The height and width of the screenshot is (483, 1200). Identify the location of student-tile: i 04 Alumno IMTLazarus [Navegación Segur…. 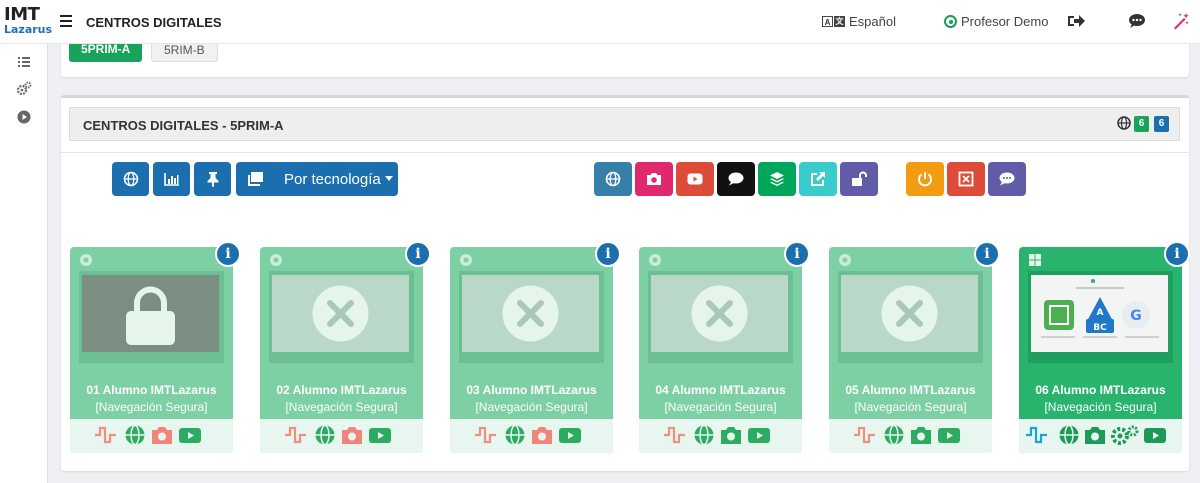
(724, 347).